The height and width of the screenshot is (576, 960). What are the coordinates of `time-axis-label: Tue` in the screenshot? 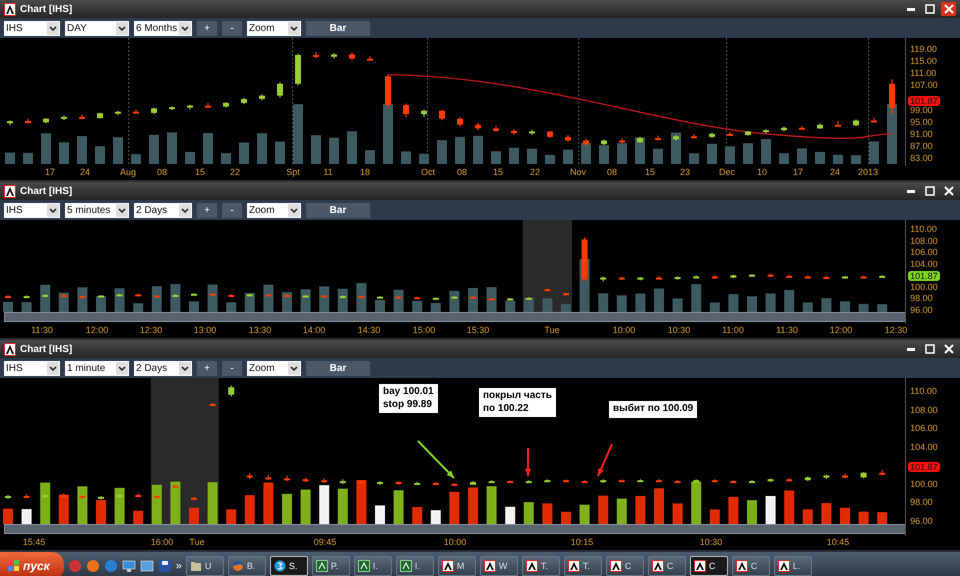 It's located at (197, 542).